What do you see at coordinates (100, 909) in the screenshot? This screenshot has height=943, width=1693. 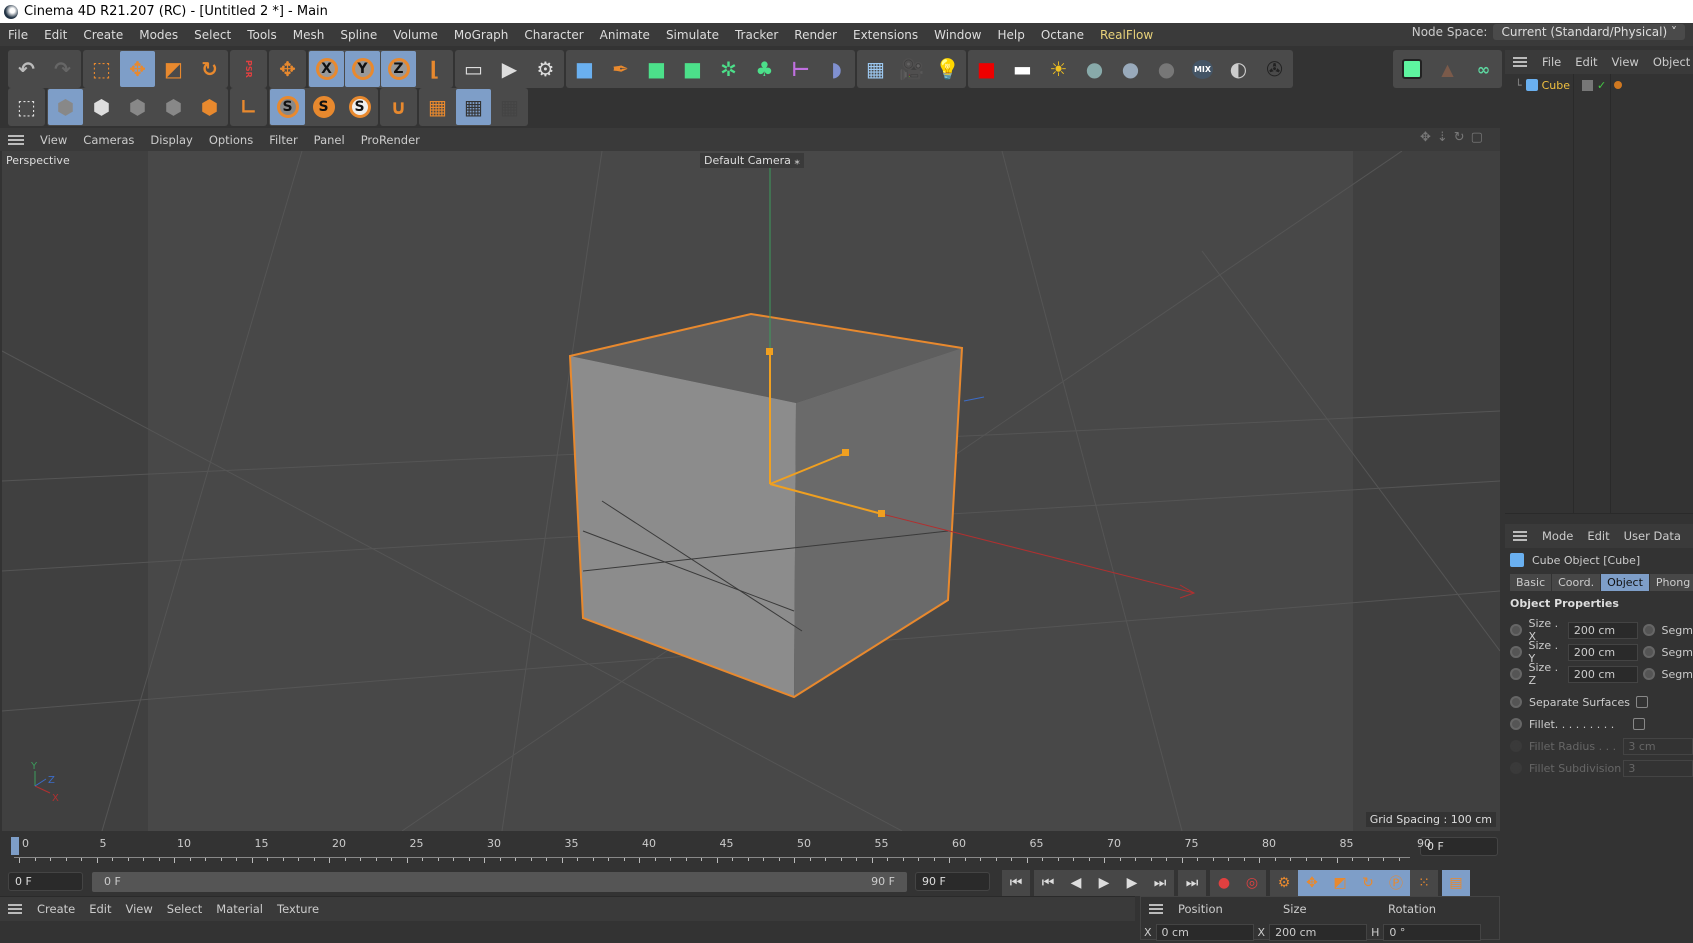 I see `material-menu-edit: Edit` at bounding box center [100, 909].